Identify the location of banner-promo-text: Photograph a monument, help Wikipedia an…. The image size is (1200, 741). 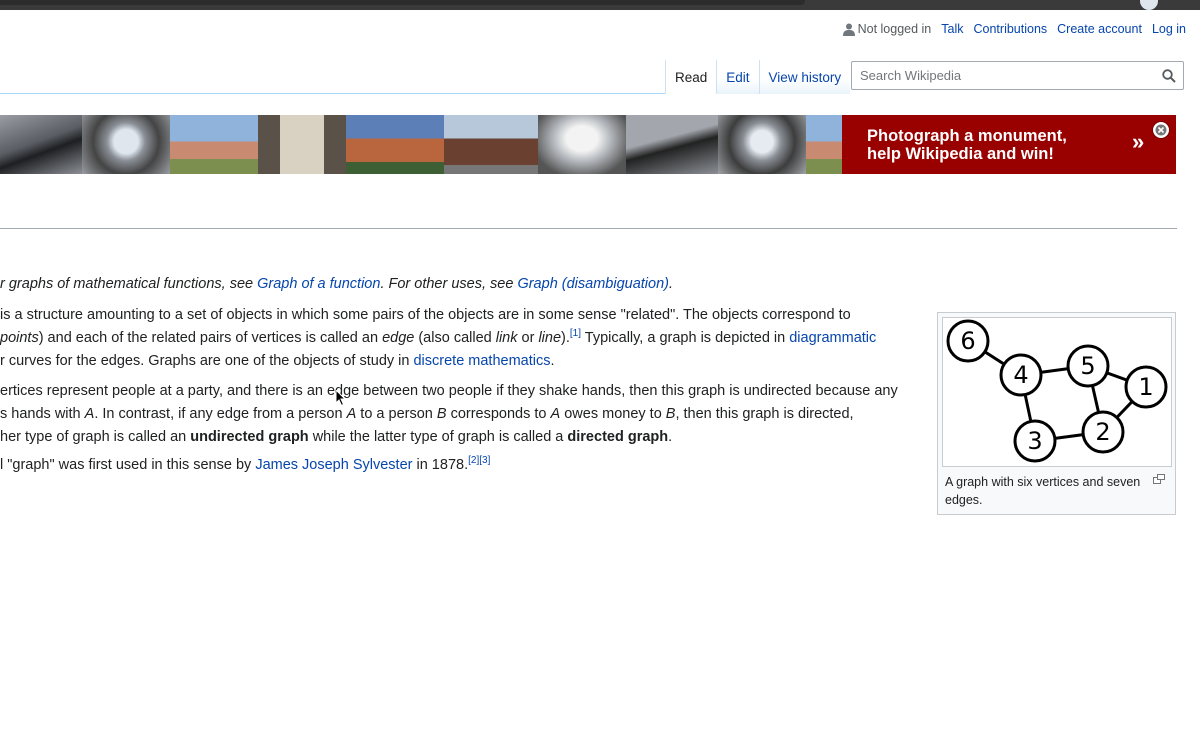
(967, 145).